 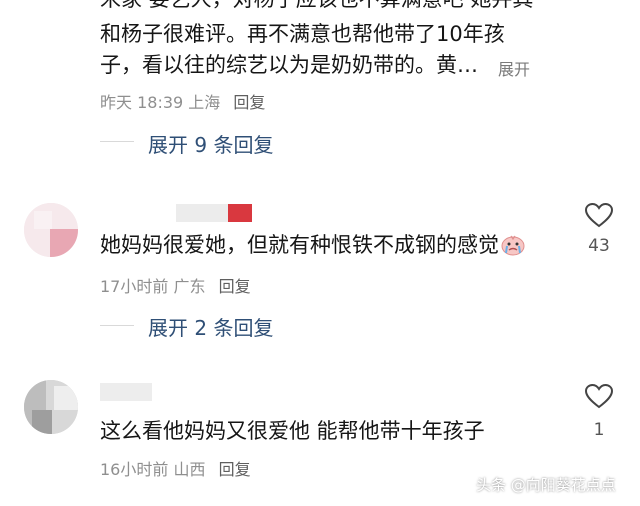 What do you see at coordinates (299, 245) in the screenshot?
I see `comment-text-content: 她妈妈很爱她，但就有种恨铁不成钢的感觉` at bounding box center [299, 245].